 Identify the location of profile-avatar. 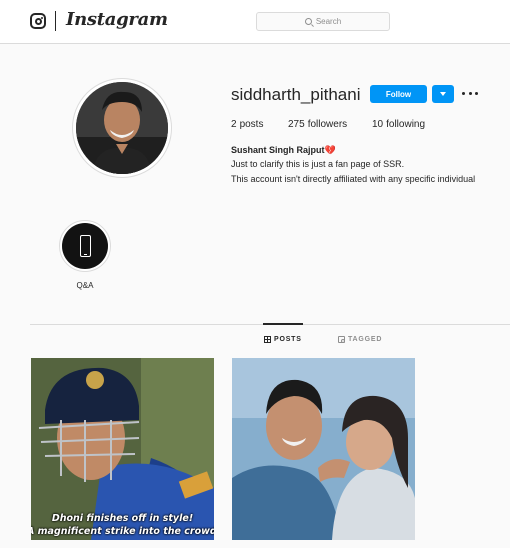
(122, 128).